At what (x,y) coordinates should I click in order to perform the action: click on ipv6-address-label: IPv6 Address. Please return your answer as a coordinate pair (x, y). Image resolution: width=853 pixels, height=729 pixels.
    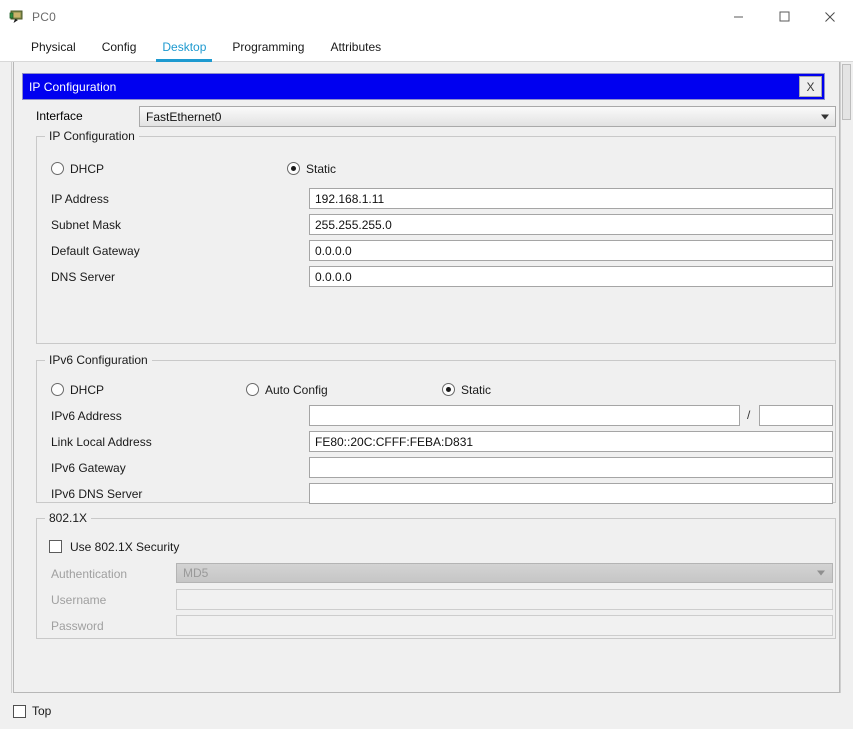
    Looking at the image, I should click on (86, 416).